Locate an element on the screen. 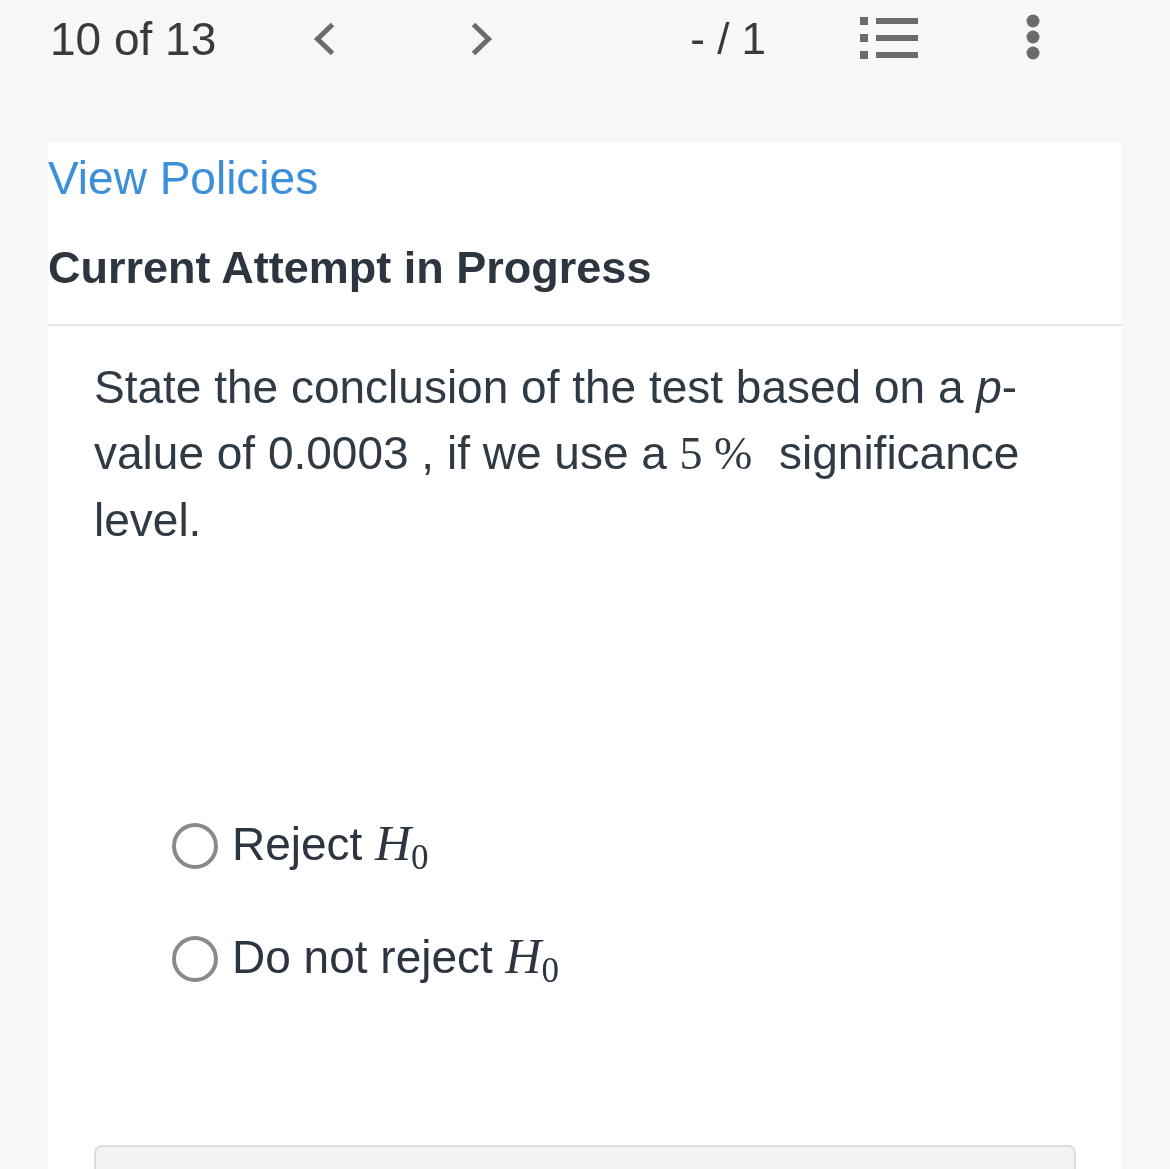 The image size is (1170, 1169). chevron-right-icon is located at coordinates (482, 39).